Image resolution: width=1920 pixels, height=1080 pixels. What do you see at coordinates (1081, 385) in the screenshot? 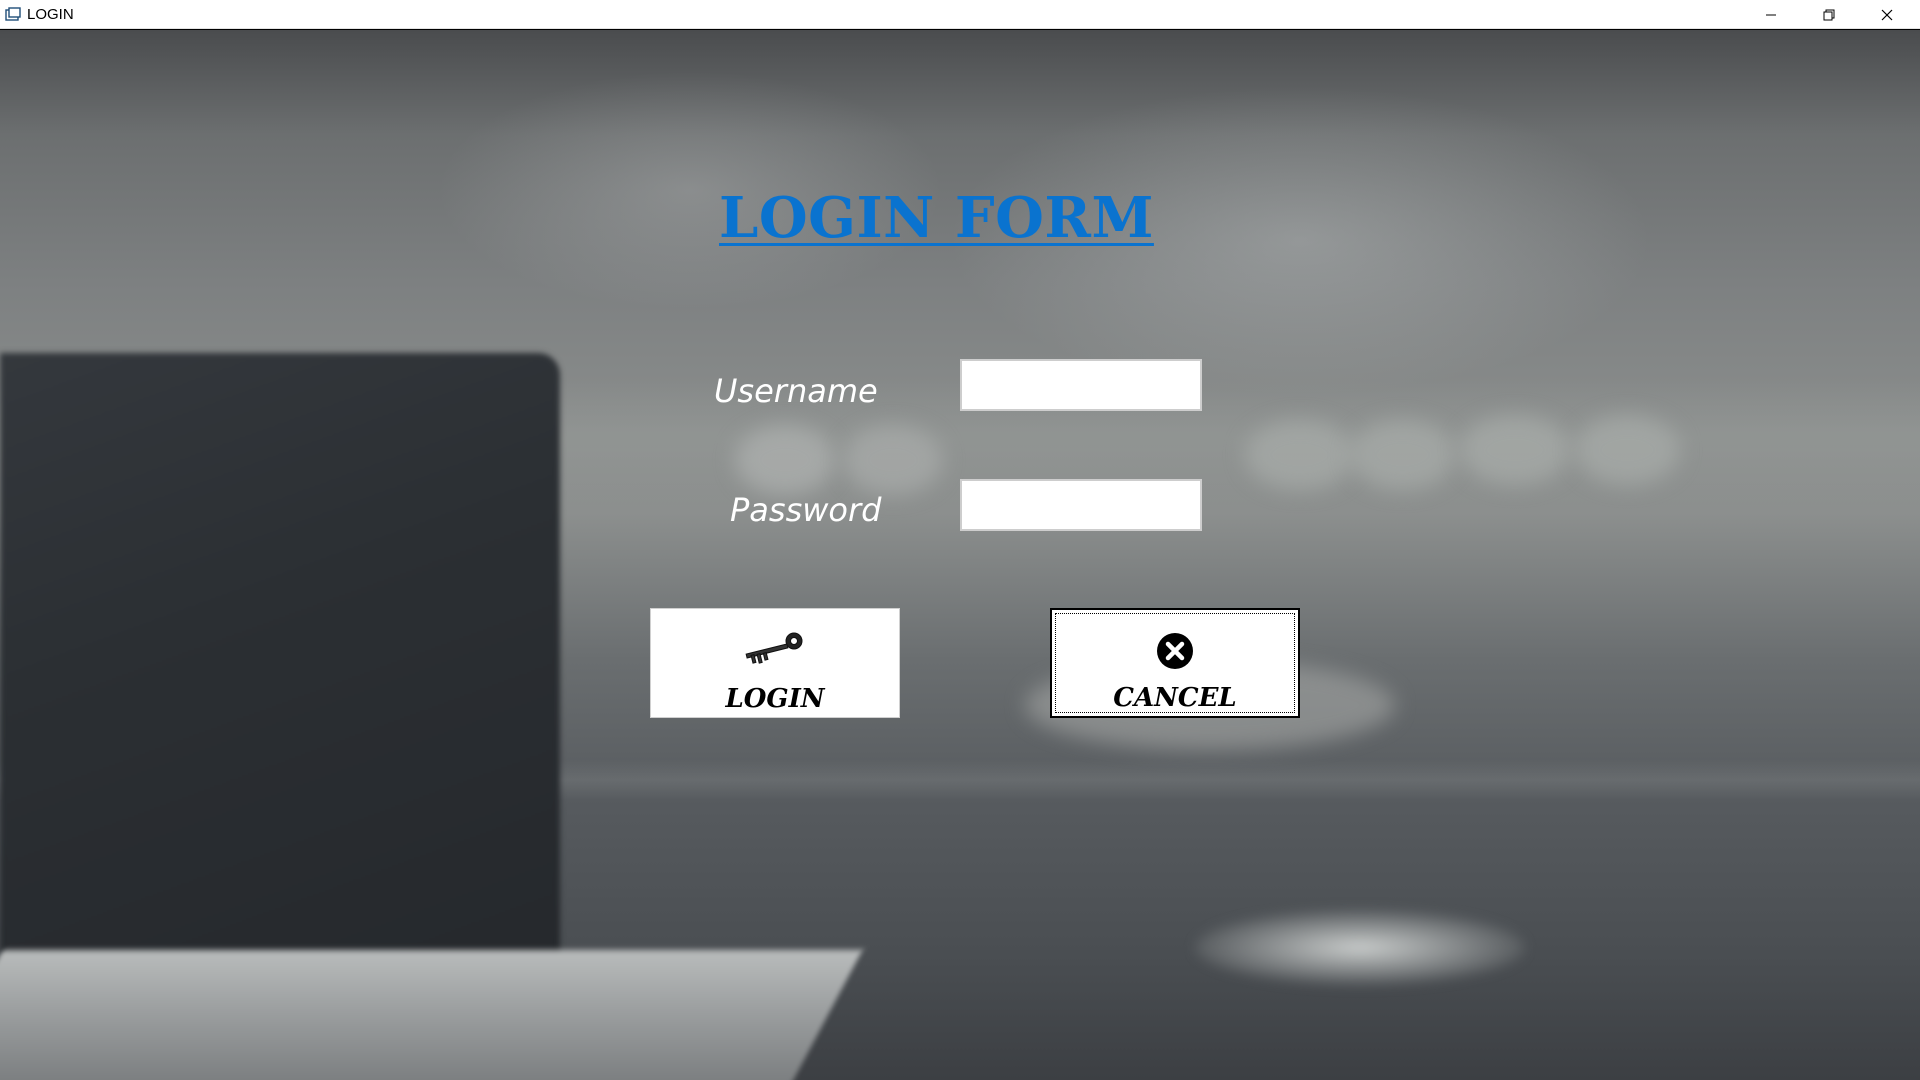
I see `username-input` at bounding box center [1081, 385].